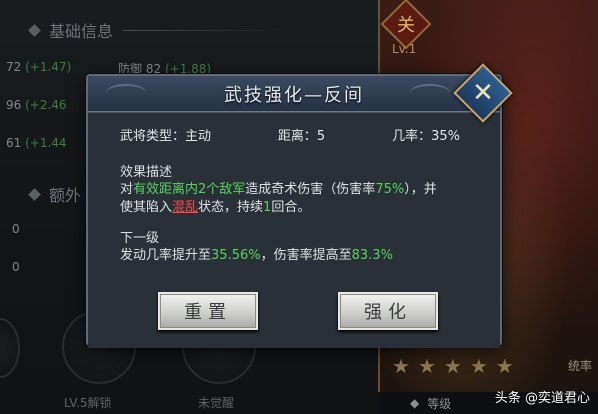 This screenshot has height=414, width=598. What do you see at coordinates (36, 143) in the screenshot?
I see `stat-row-3: 61 (+1.44` at bounding box center [36, 143].